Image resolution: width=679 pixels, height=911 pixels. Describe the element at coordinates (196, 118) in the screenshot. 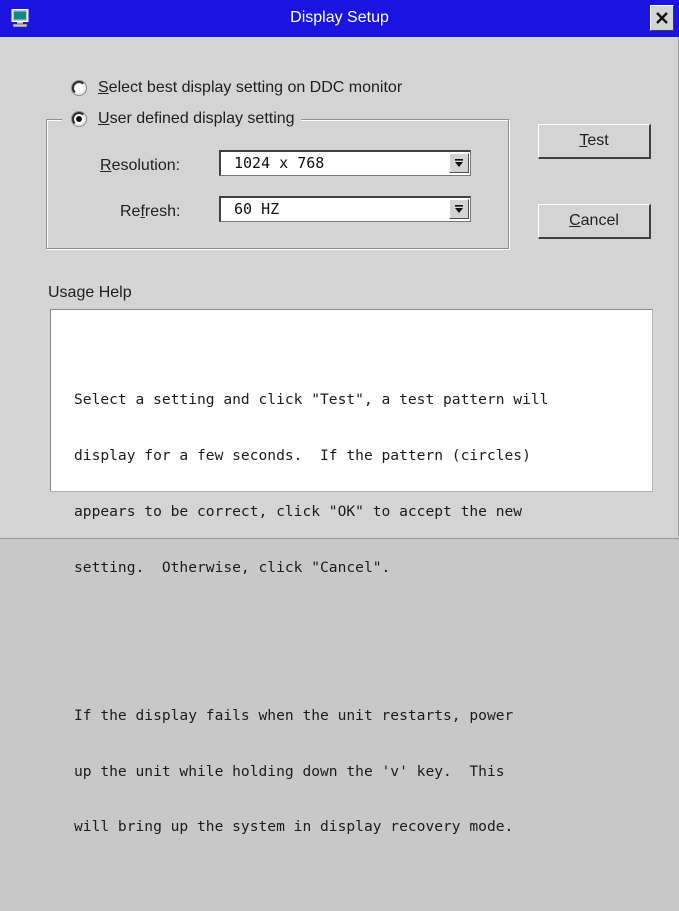

I see `radio-user-defined-label: User defined display setting` at that location.